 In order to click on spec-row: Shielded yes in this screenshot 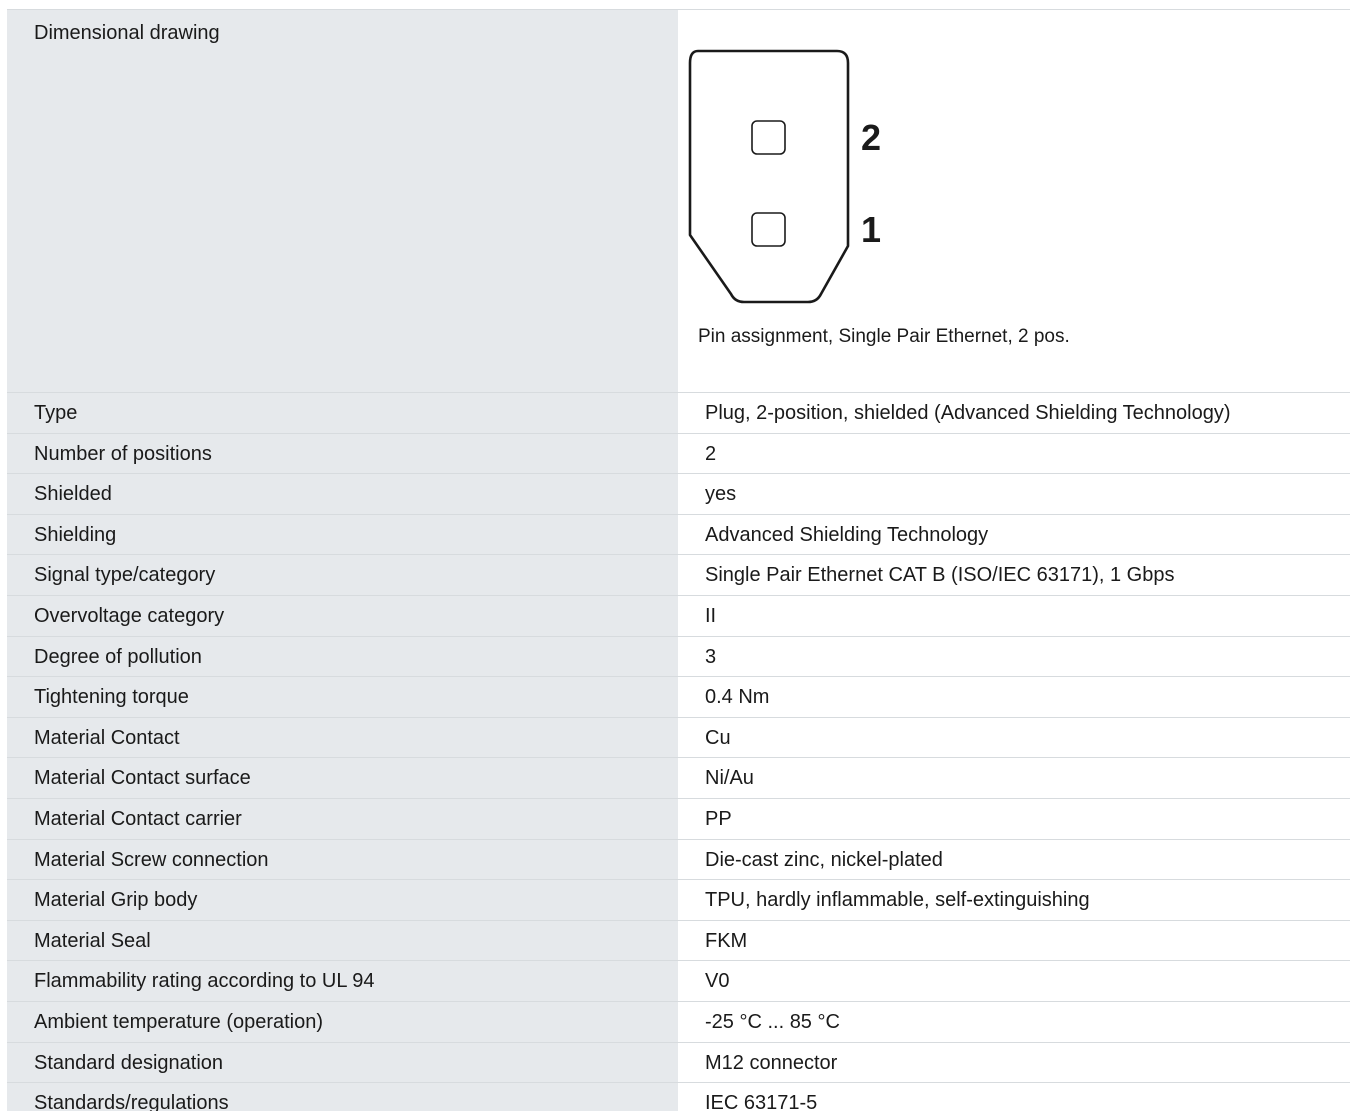, I will do `click(678, 494)`.